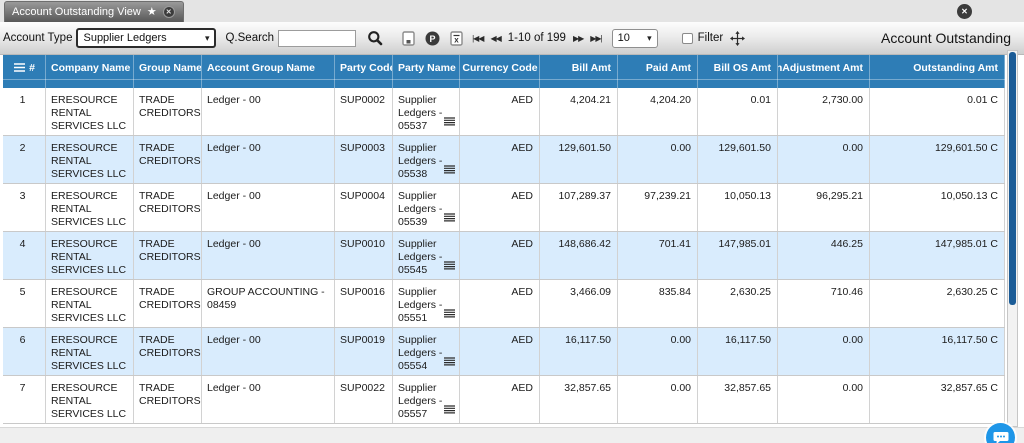  Describe the element at coordinates (512, 435) in the screenshot. I see `bottom-strip` at that location.